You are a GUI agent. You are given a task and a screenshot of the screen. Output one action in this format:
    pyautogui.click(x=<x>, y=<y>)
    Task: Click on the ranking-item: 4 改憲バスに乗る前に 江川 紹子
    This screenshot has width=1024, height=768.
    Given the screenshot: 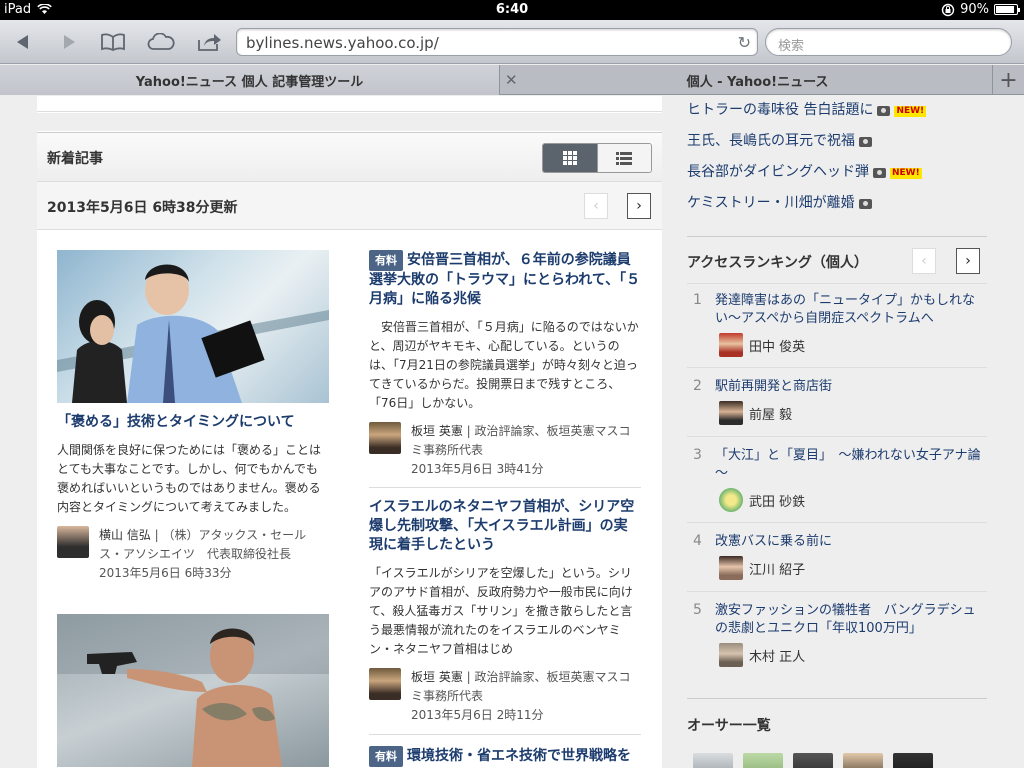 What is the action you would take?
    pyautogui.click(x=837, y=562)
    